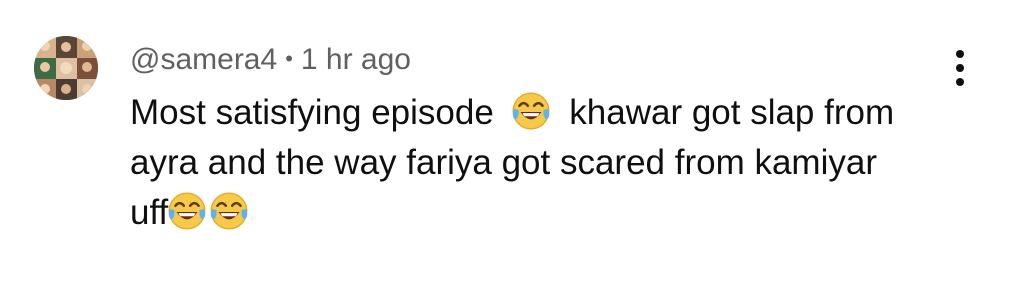  I want to click on comment-text-part: uff, so click(149, 212).